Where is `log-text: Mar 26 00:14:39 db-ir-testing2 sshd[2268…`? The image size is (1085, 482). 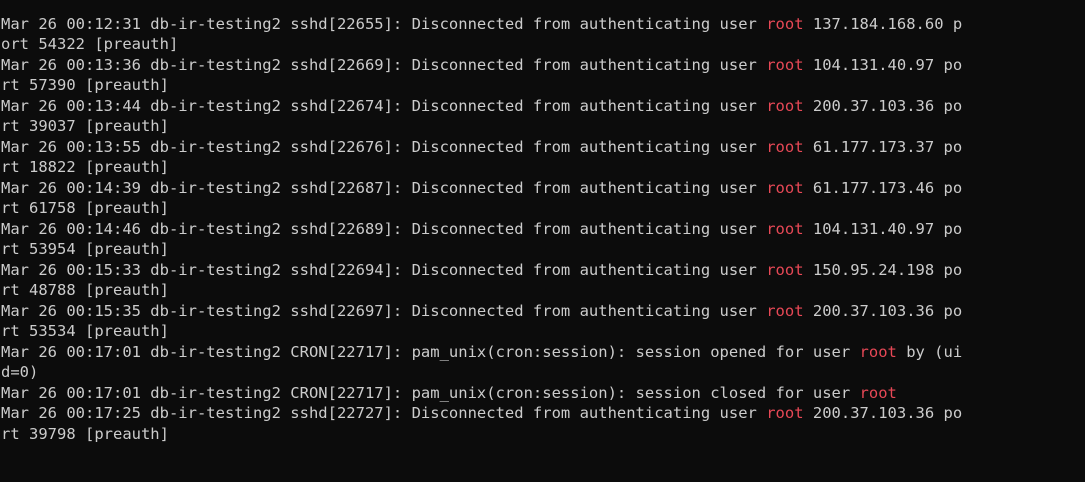
log-text: Mar 26 00:14:39 db-ir-testing2 sshd[2268… is located at coordinates (384, 187).